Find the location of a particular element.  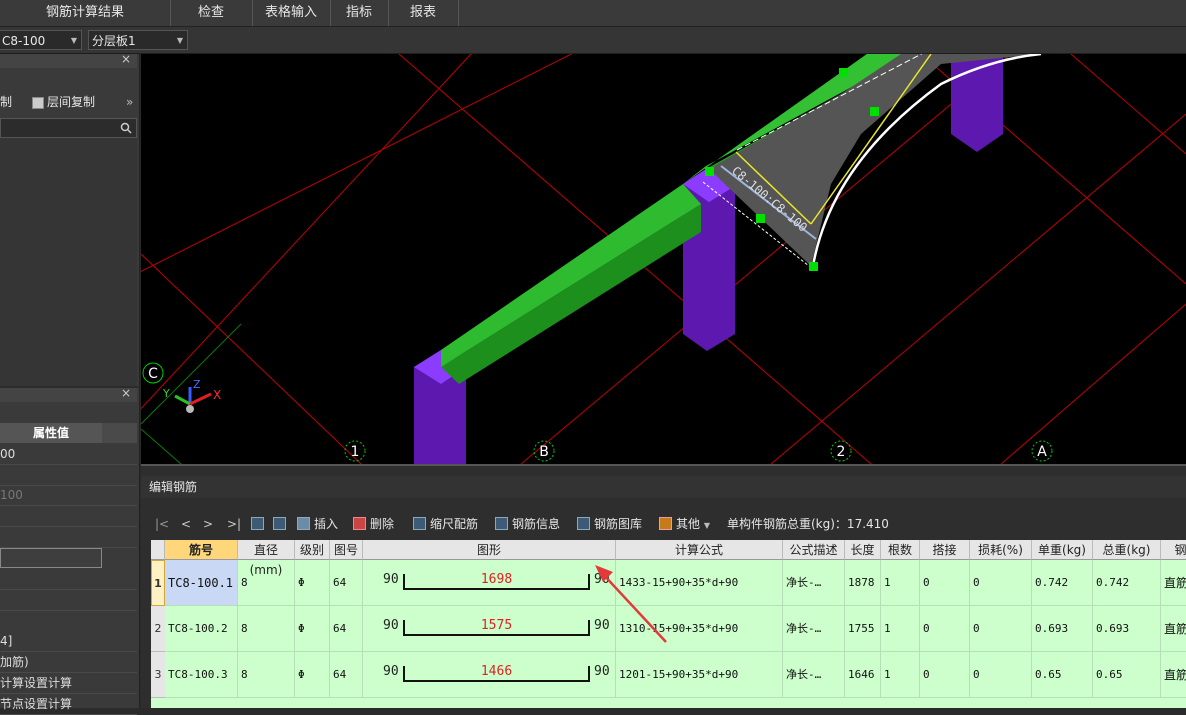

col-header-total-weight: 总重(kg) is located at coordinates (1127, 550).